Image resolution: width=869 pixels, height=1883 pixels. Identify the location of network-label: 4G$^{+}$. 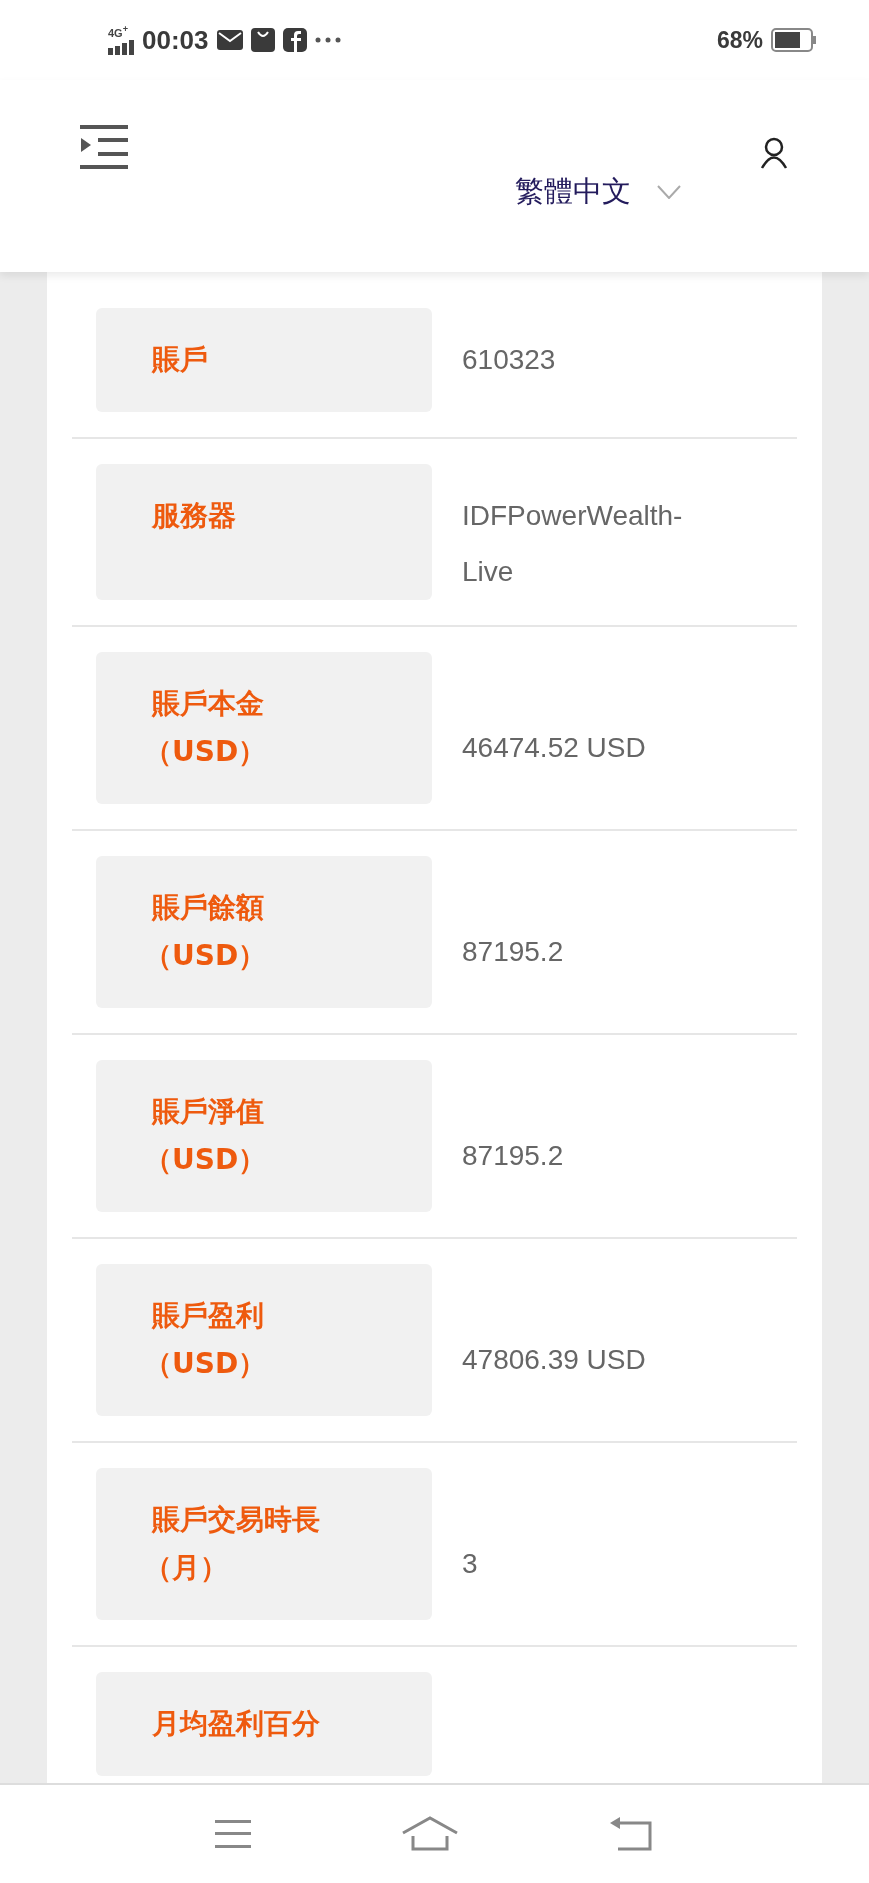
(118, 31).